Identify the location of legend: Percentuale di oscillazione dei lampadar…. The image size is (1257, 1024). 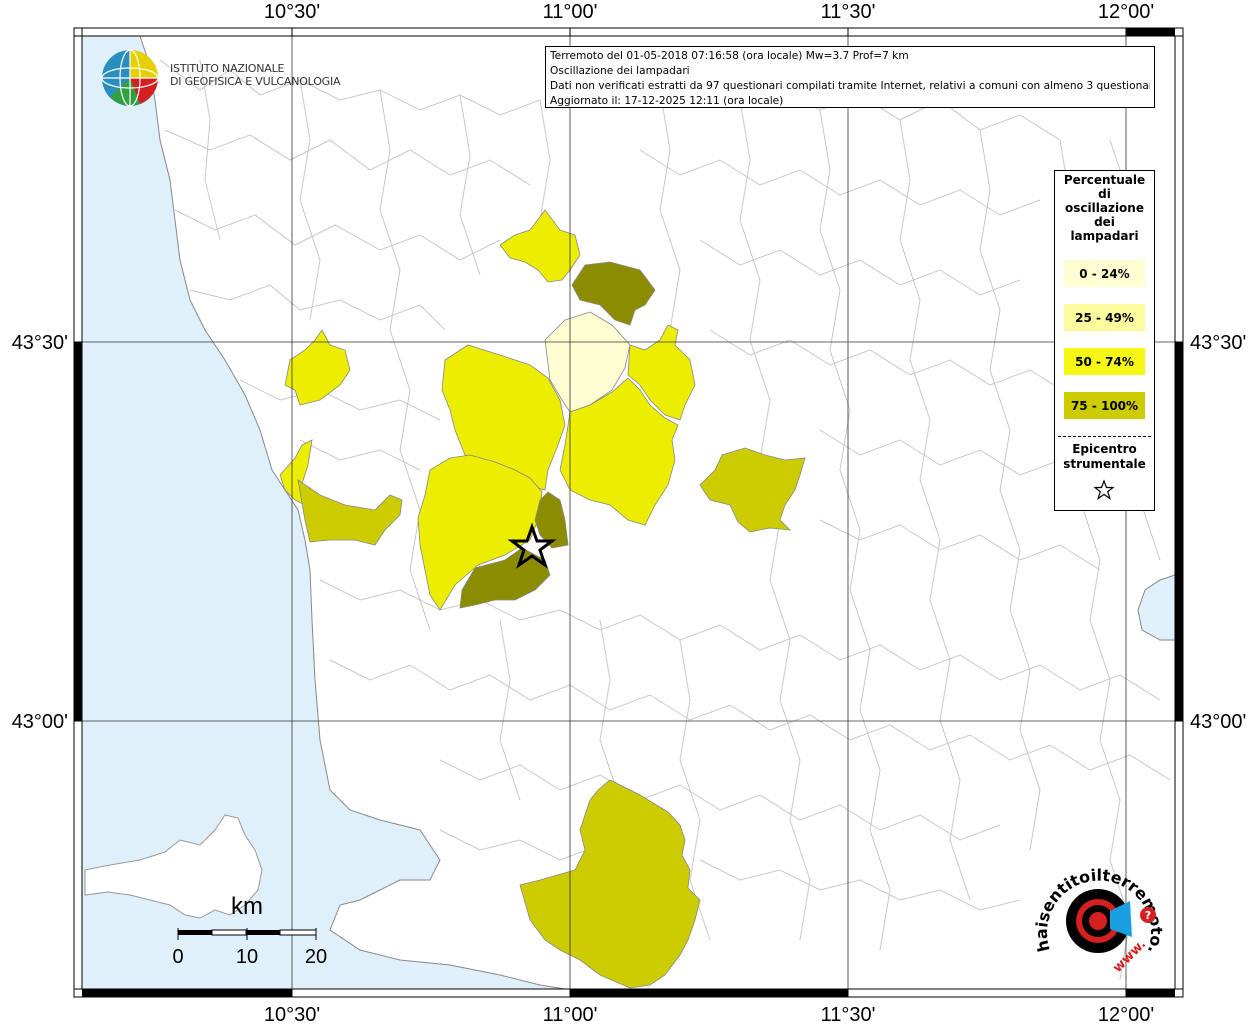
(1104, 340).